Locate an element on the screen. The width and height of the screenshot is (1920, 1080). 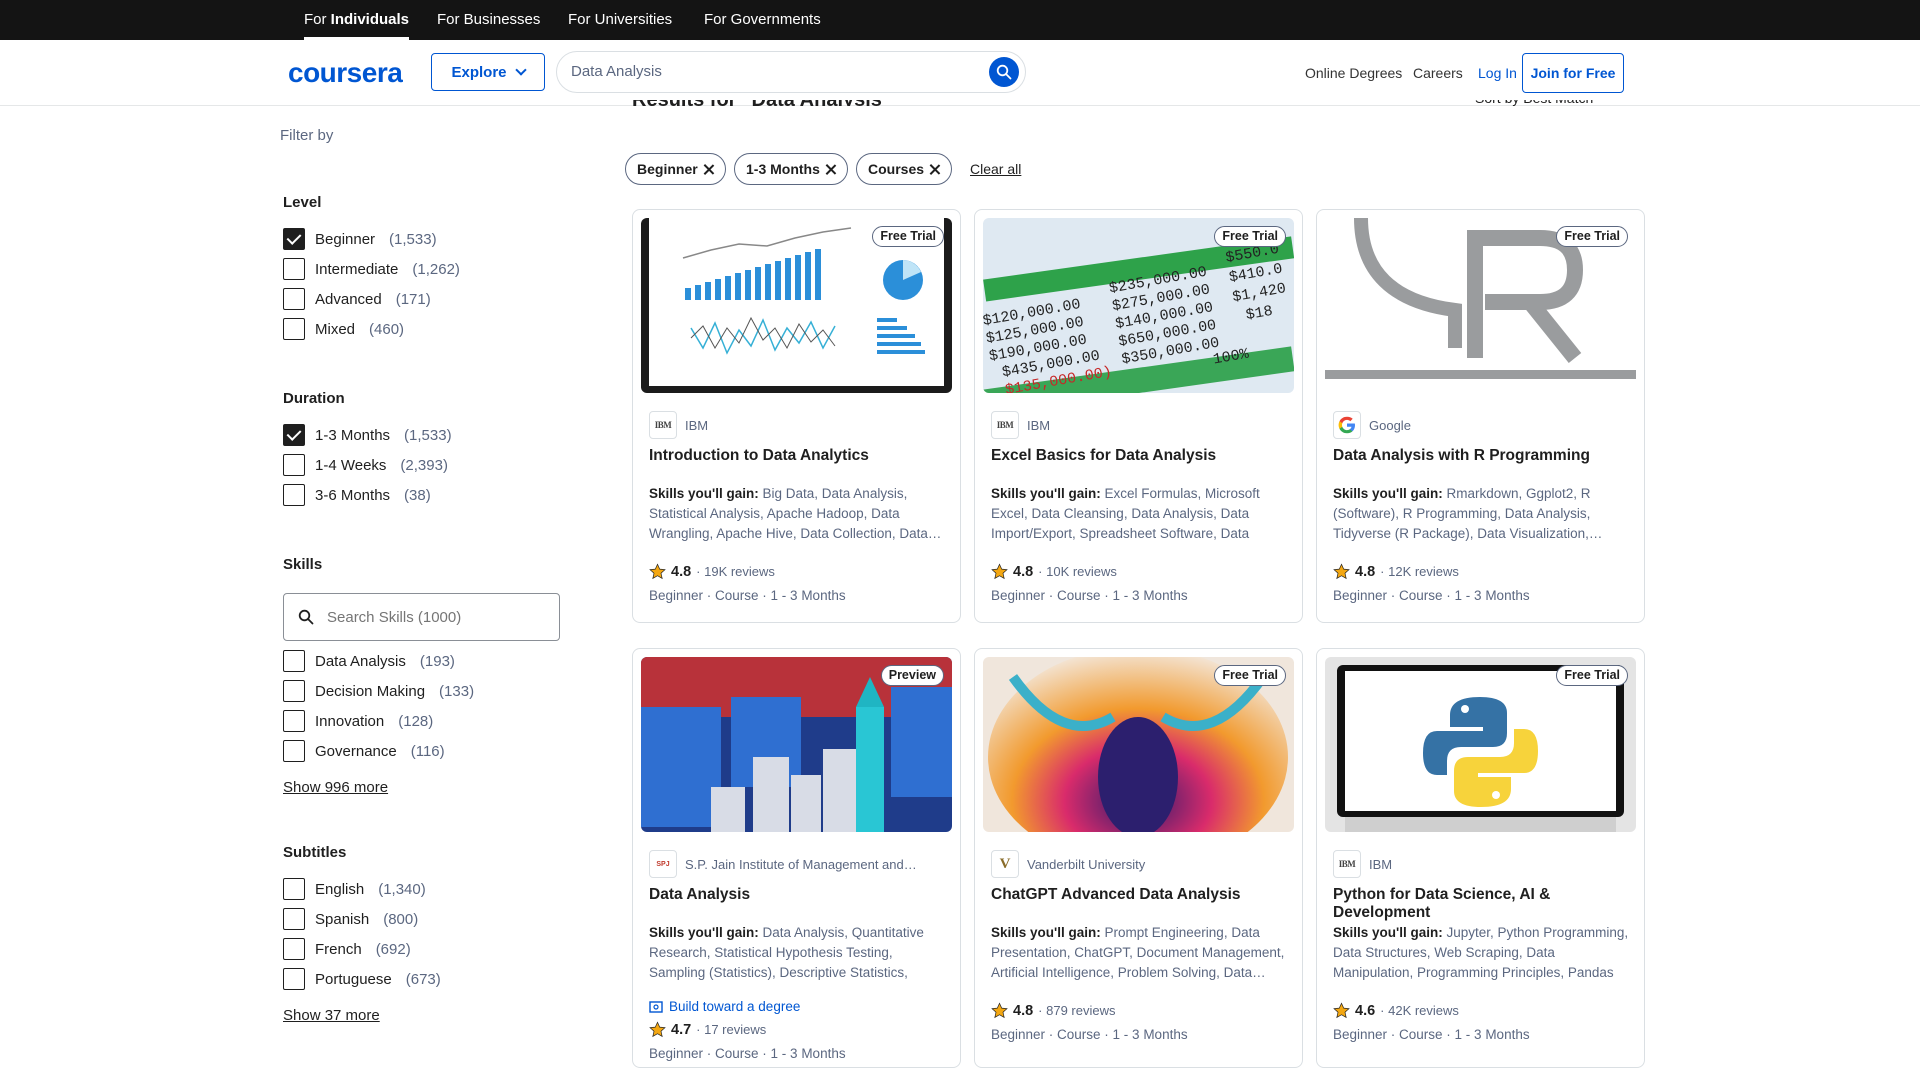
partner-name: Vanderbilt University is located at coordinates (1086, 864).